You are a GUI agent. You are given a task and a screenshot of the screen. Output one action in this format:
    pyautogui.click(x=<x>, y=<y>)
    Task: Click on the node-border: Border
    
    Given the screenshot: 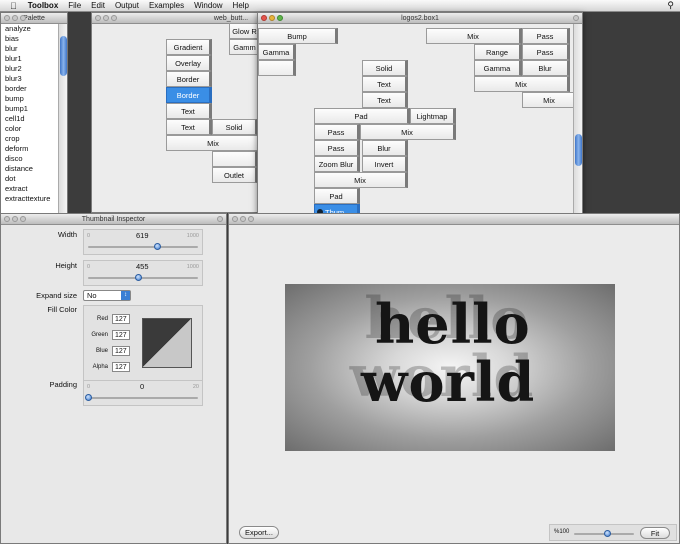 What is the action you would take?
    pyautogui.click(x=189, y=79)
    